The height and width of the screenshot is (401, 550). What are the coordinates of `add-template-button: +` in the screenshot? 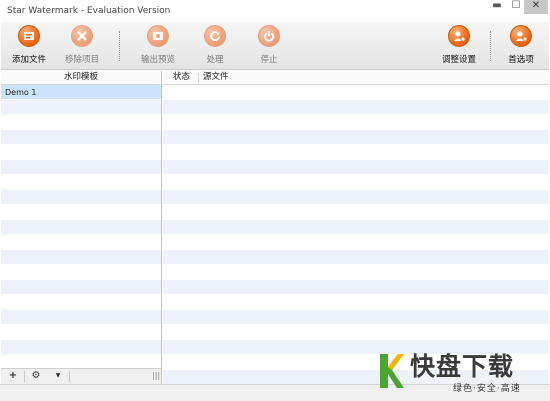 It's located at (13, 376).